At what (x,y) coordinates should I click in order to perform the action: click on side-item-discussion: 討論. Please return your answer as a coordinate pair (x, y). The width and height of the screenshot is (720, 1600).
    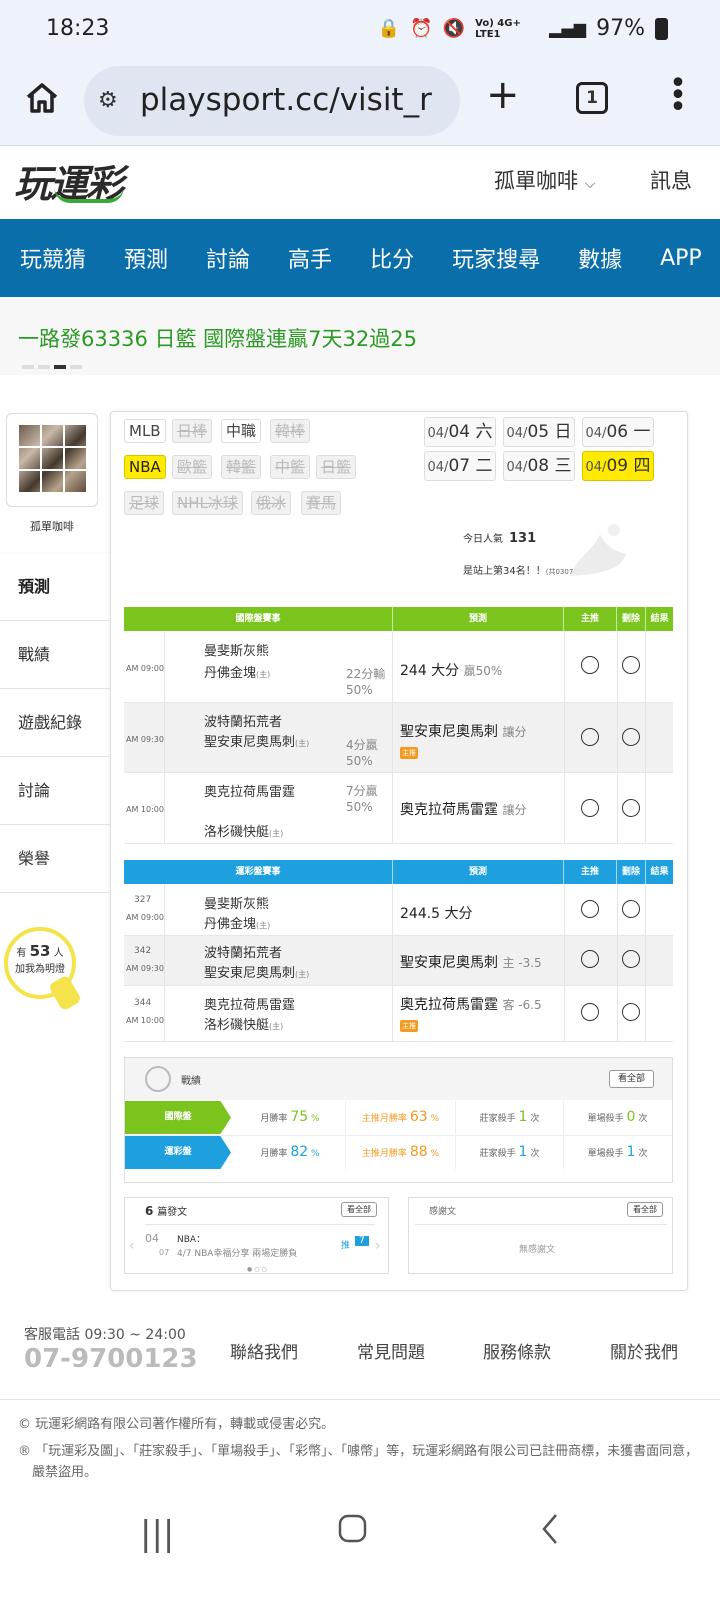
    Looking at the image, I should click on (56, 791).